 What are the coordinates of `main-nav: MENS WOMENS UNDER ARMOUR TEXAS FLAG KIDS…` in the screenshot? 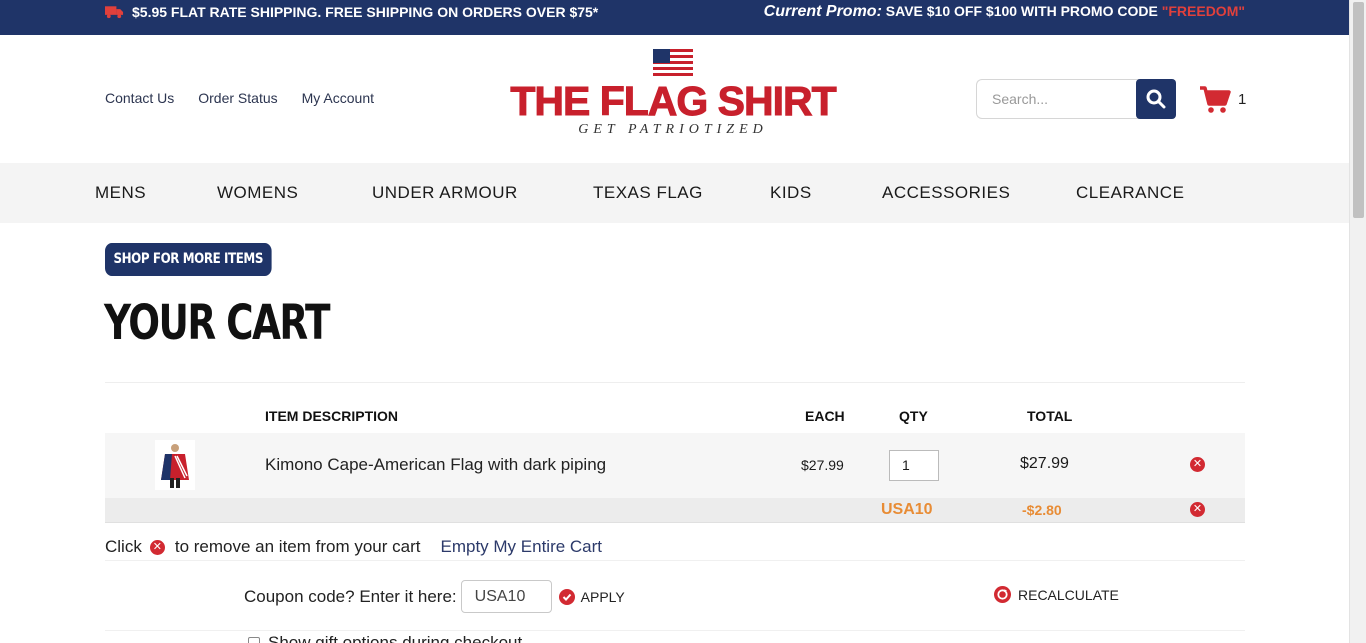 It's located at (674, 193).